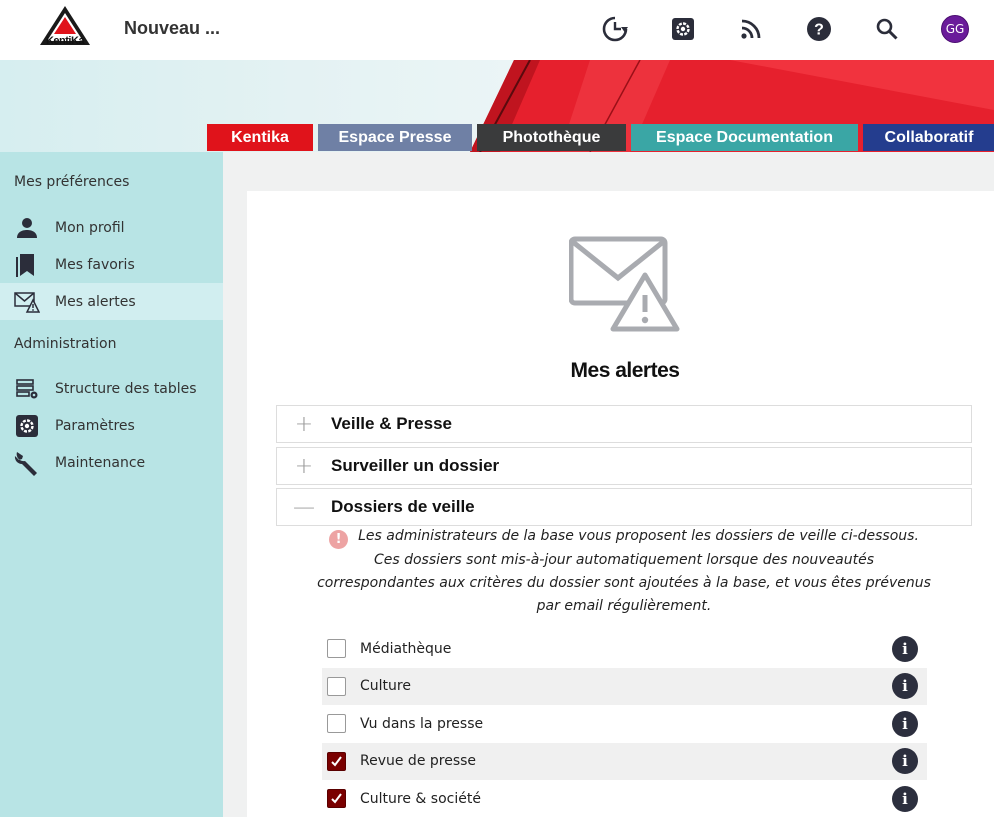 The width and height of the screenshot is (994, 817). What do you see at coordinates (90, 227) in the screenshot?
I see `sidebar-item-label: Mon profil` at bounding box center [90, 227].